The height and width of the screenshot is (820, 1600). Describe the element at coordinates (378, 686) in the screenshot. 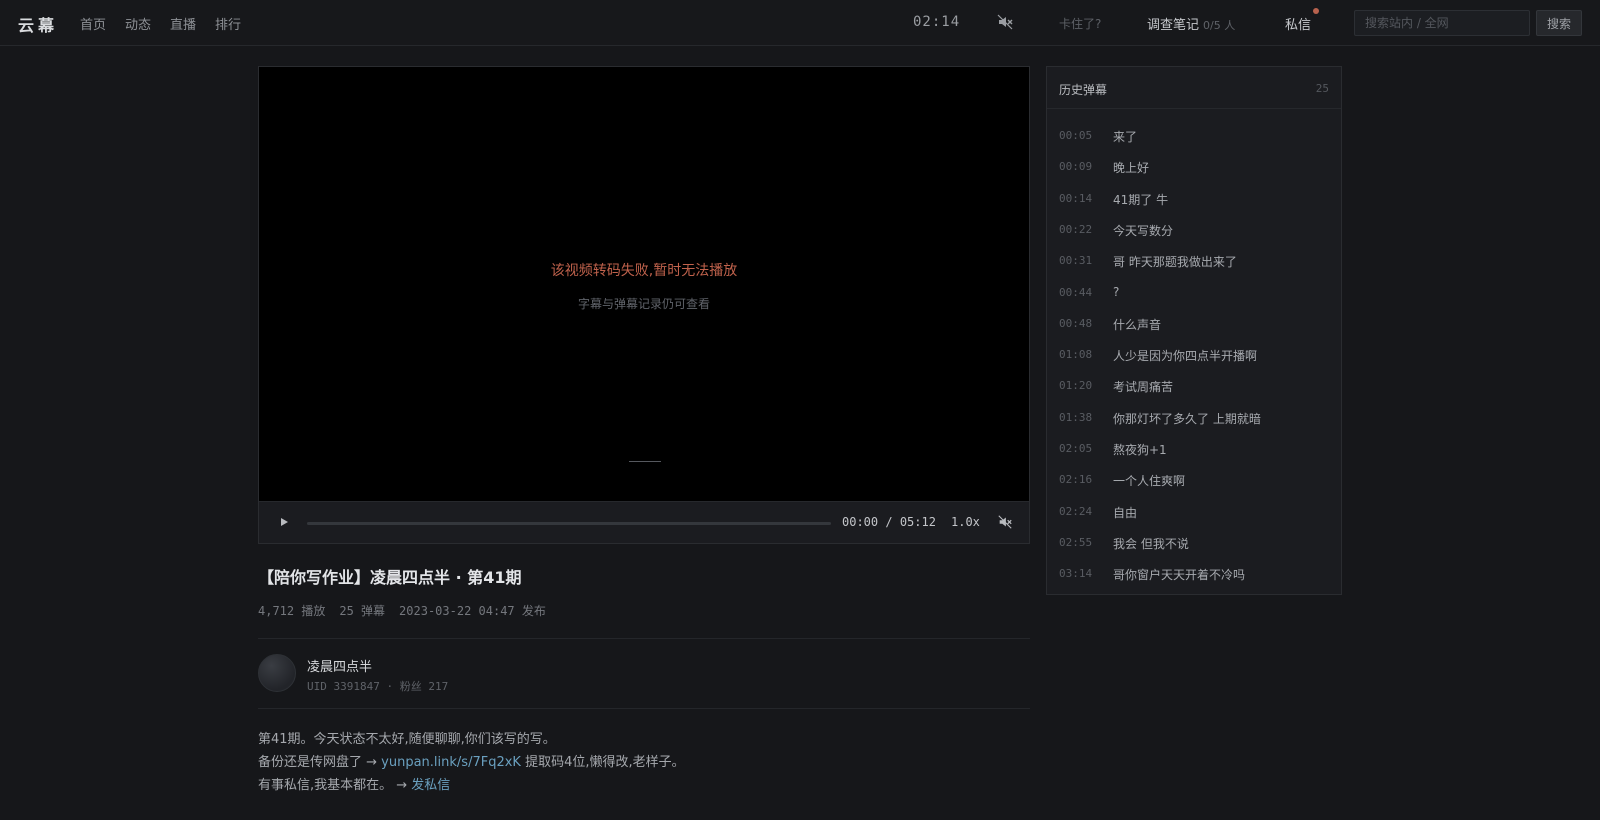

I see `author-meta: UID 3391847 · 粉丝 217` at that location.